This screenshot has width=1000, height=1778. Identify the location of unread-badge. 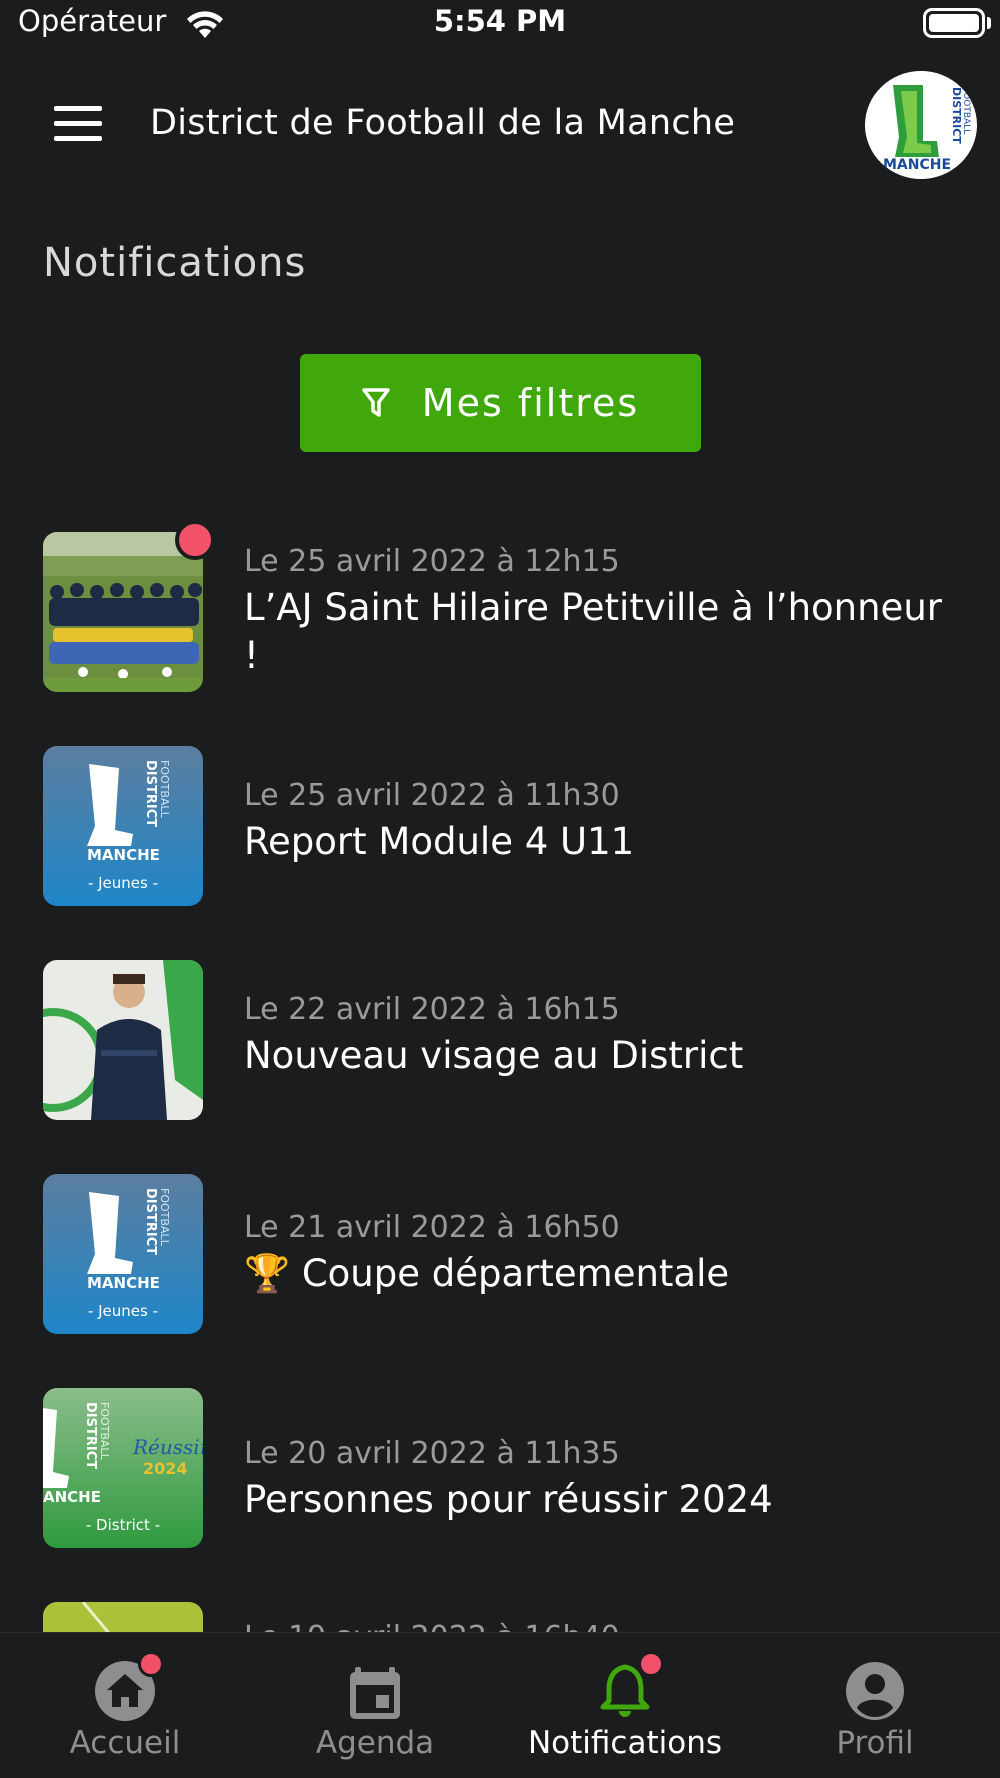
(195, 540).